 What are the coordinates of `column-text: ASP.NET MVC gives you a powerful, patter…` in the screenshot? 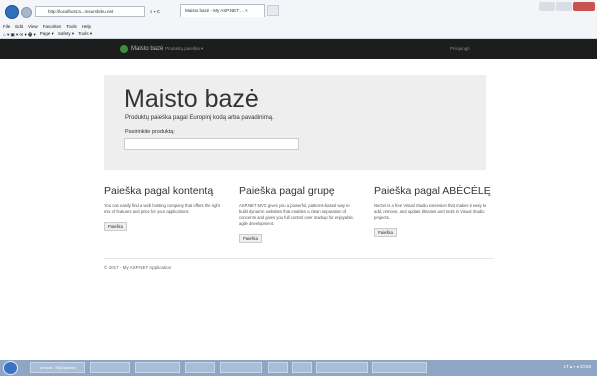 It's located at (296, 214).